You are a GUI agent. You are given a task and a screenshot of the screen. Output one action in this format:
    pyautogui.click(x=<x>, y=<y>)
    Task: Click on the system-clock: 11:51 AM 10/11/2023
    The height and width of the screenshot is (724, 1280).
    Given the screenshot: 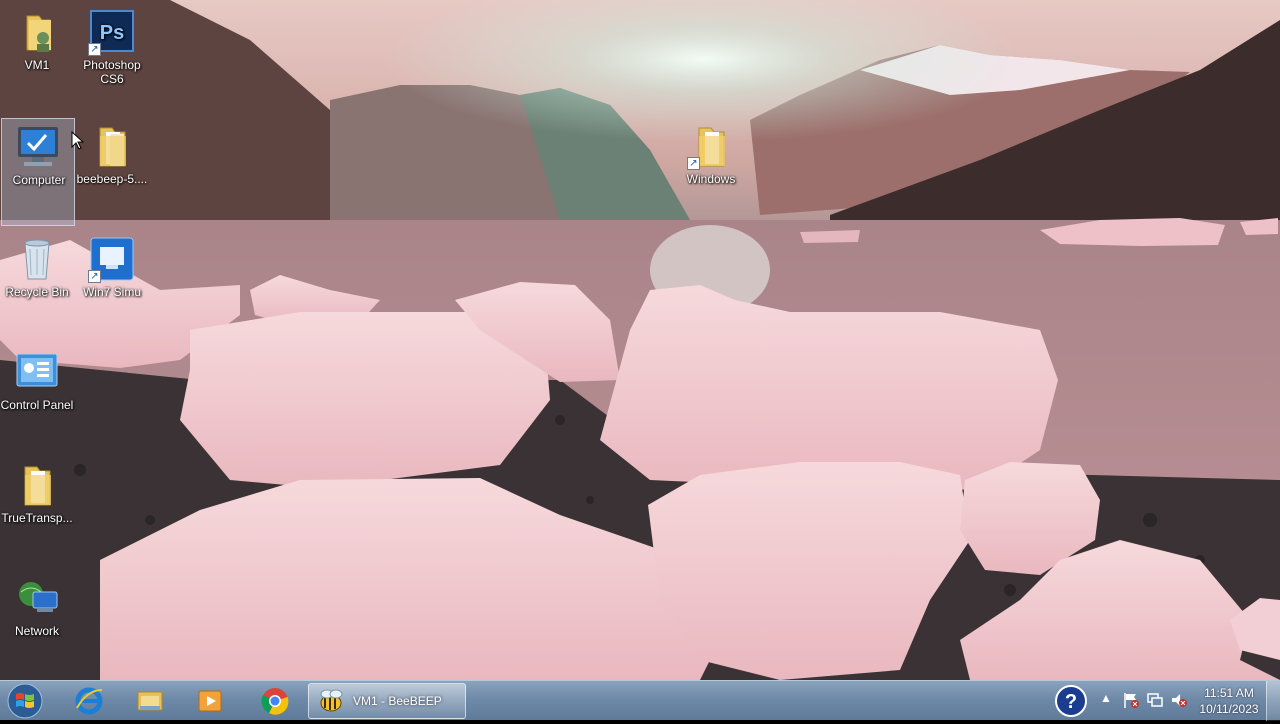 What is the action you would take?
    pyautogui.click(x=1229, y=701)
    